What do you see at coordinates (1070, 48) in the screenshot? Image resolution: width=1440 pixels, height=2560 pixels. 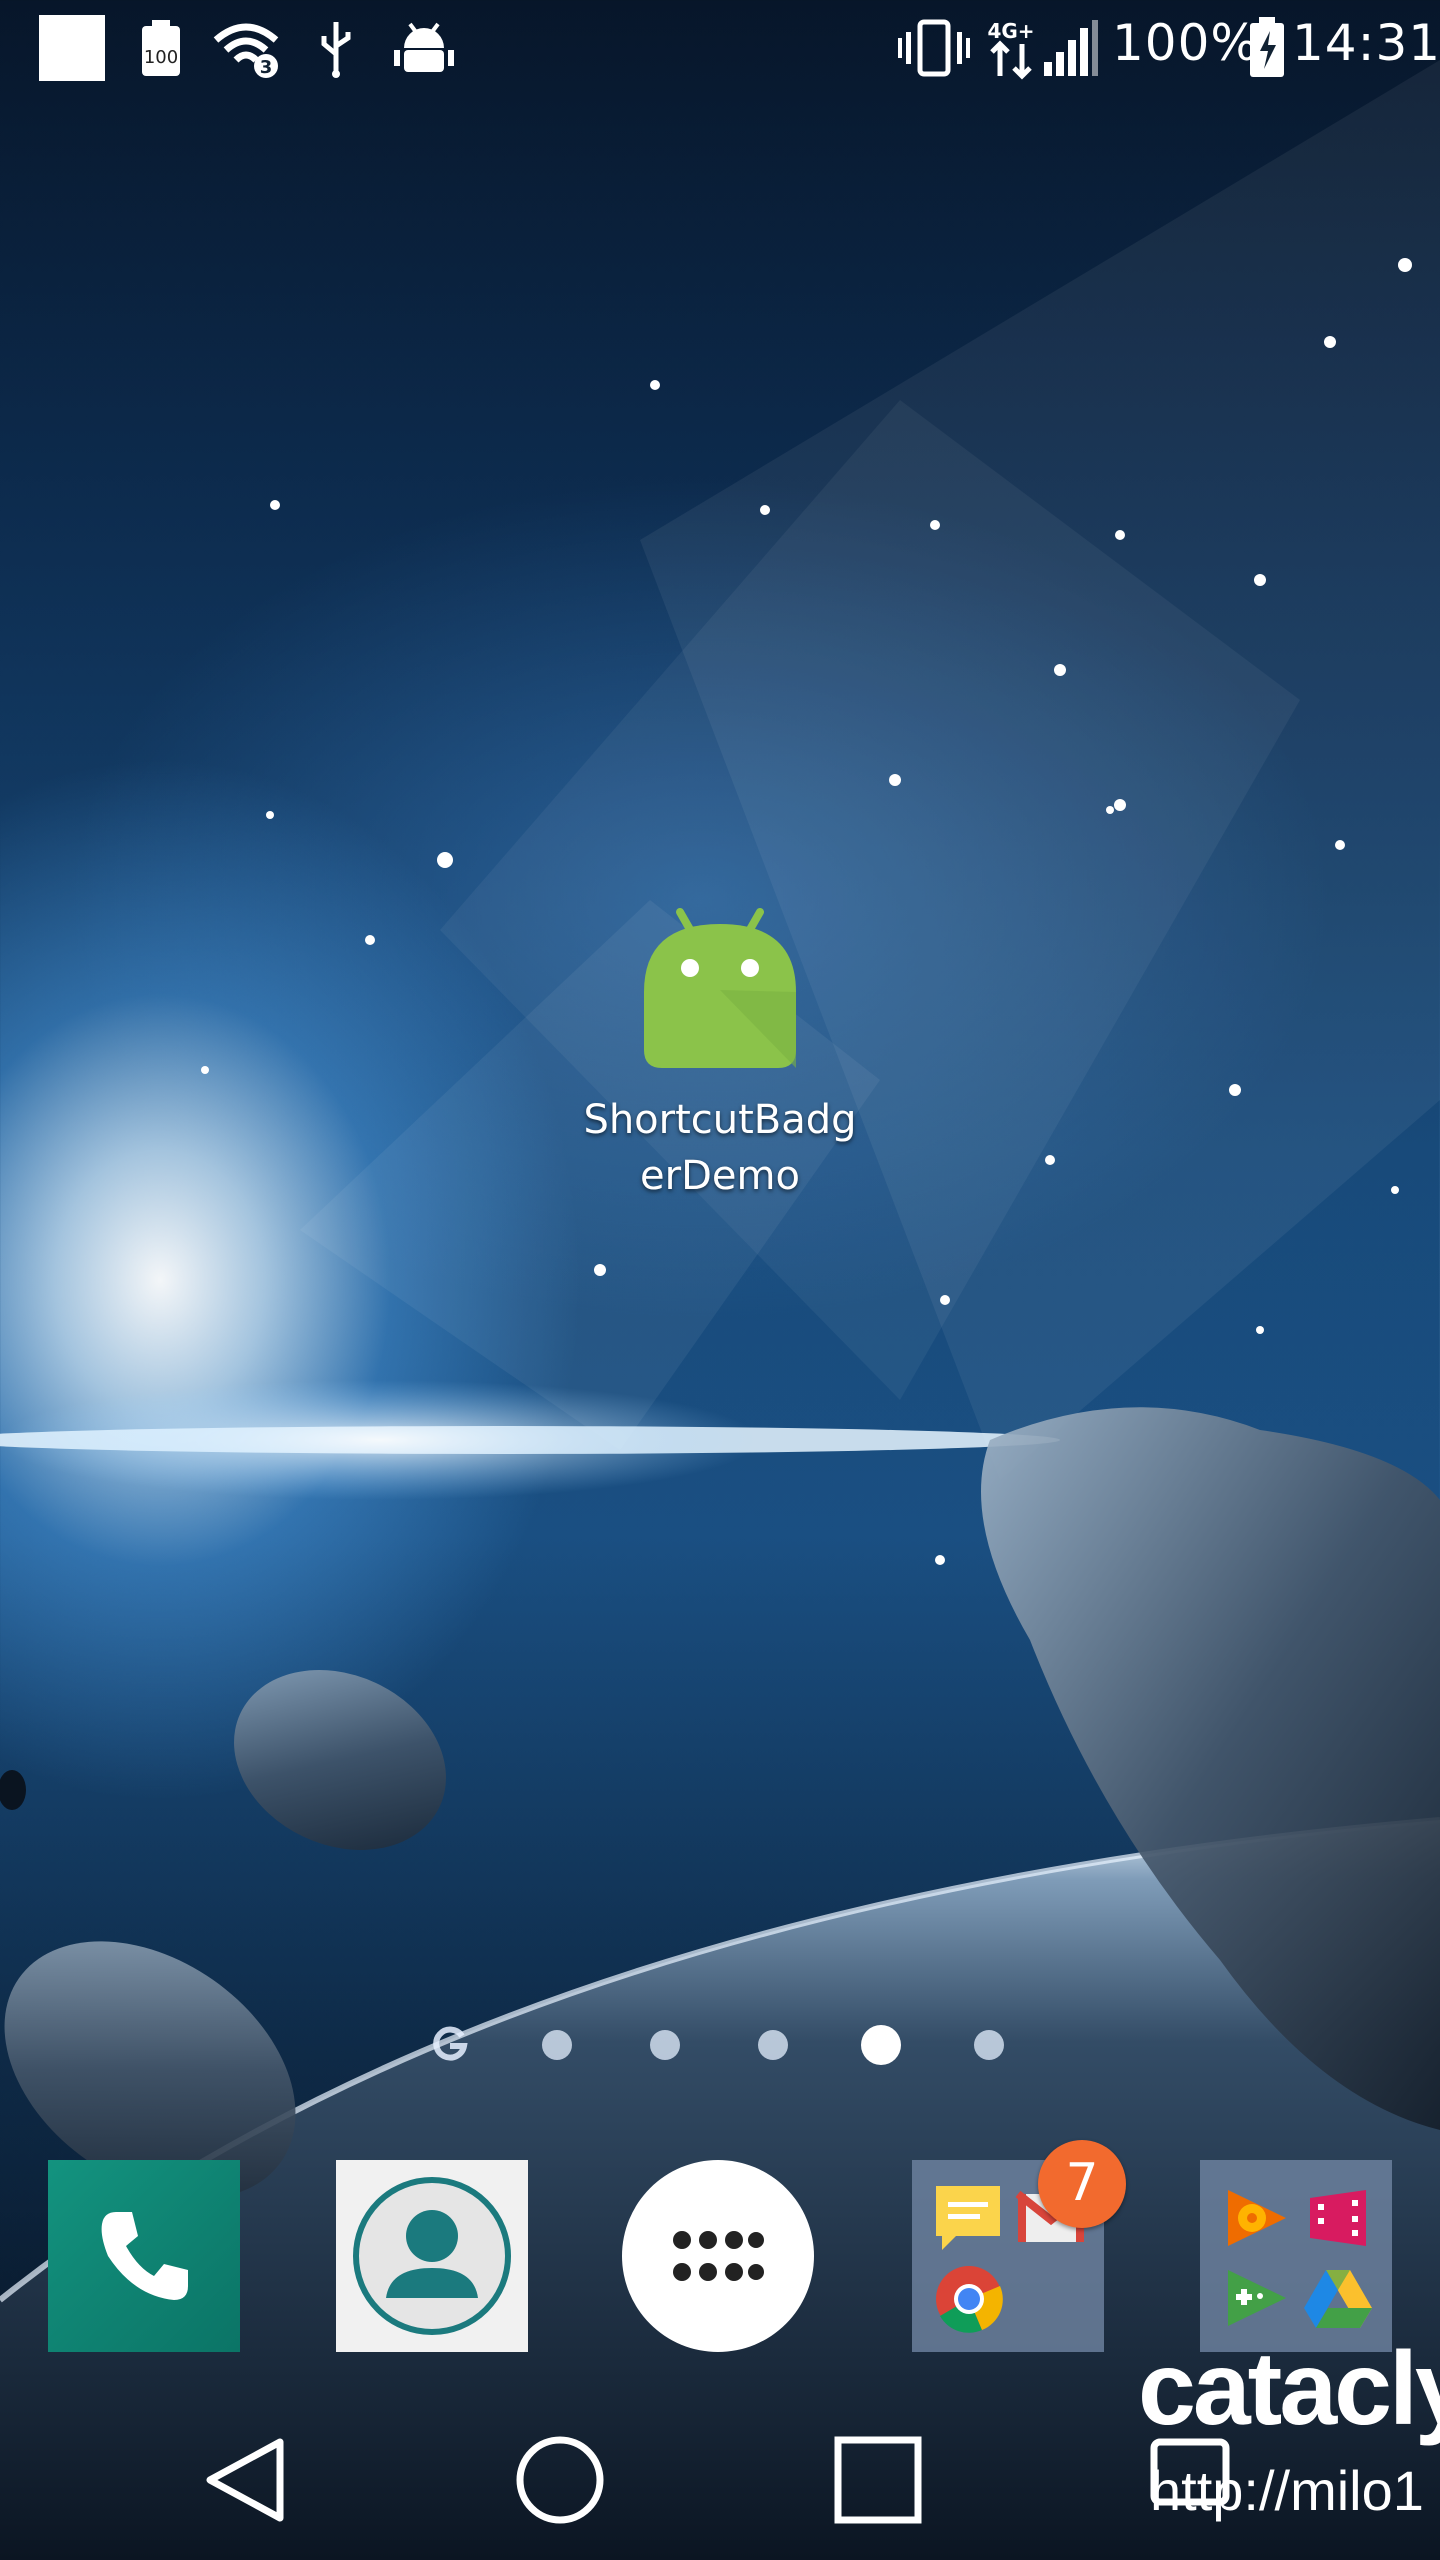 I see `signal-icon` at bounding box center [1070, 48].